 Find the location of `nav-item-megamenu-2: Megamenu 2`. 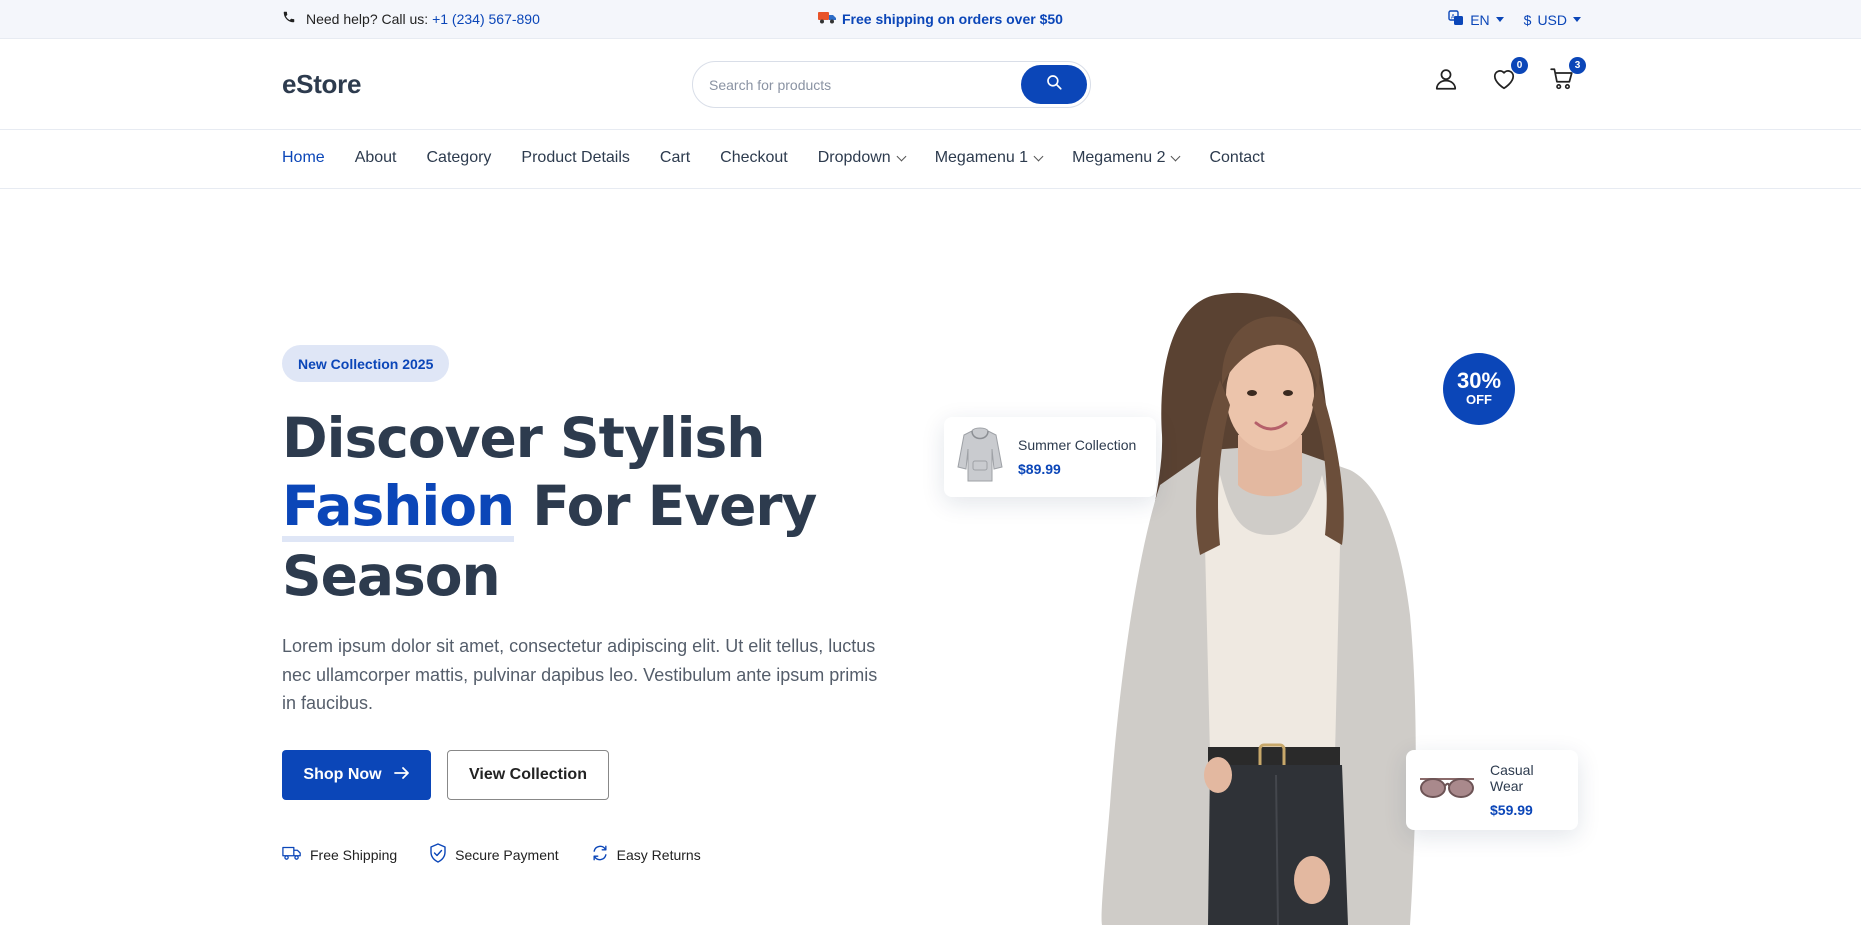

nav-item-megamenu-2: Megamenu 2 is located at coordinates (1126, 158).